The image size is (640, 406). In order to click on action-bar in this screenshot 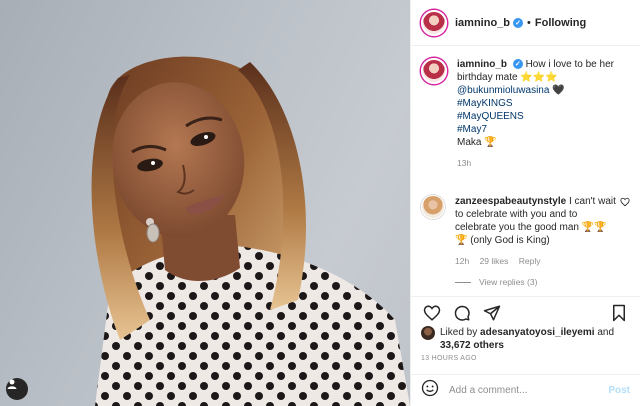, I will do `click(525, 312)`.